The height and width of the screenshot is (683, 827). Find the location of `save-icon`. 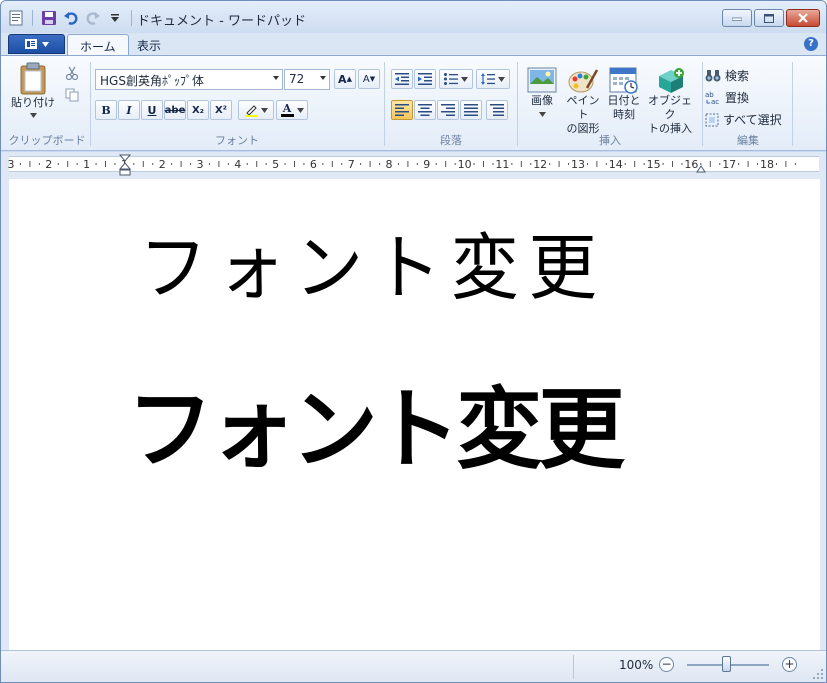

save-icon is located at coordinates (49, 18).